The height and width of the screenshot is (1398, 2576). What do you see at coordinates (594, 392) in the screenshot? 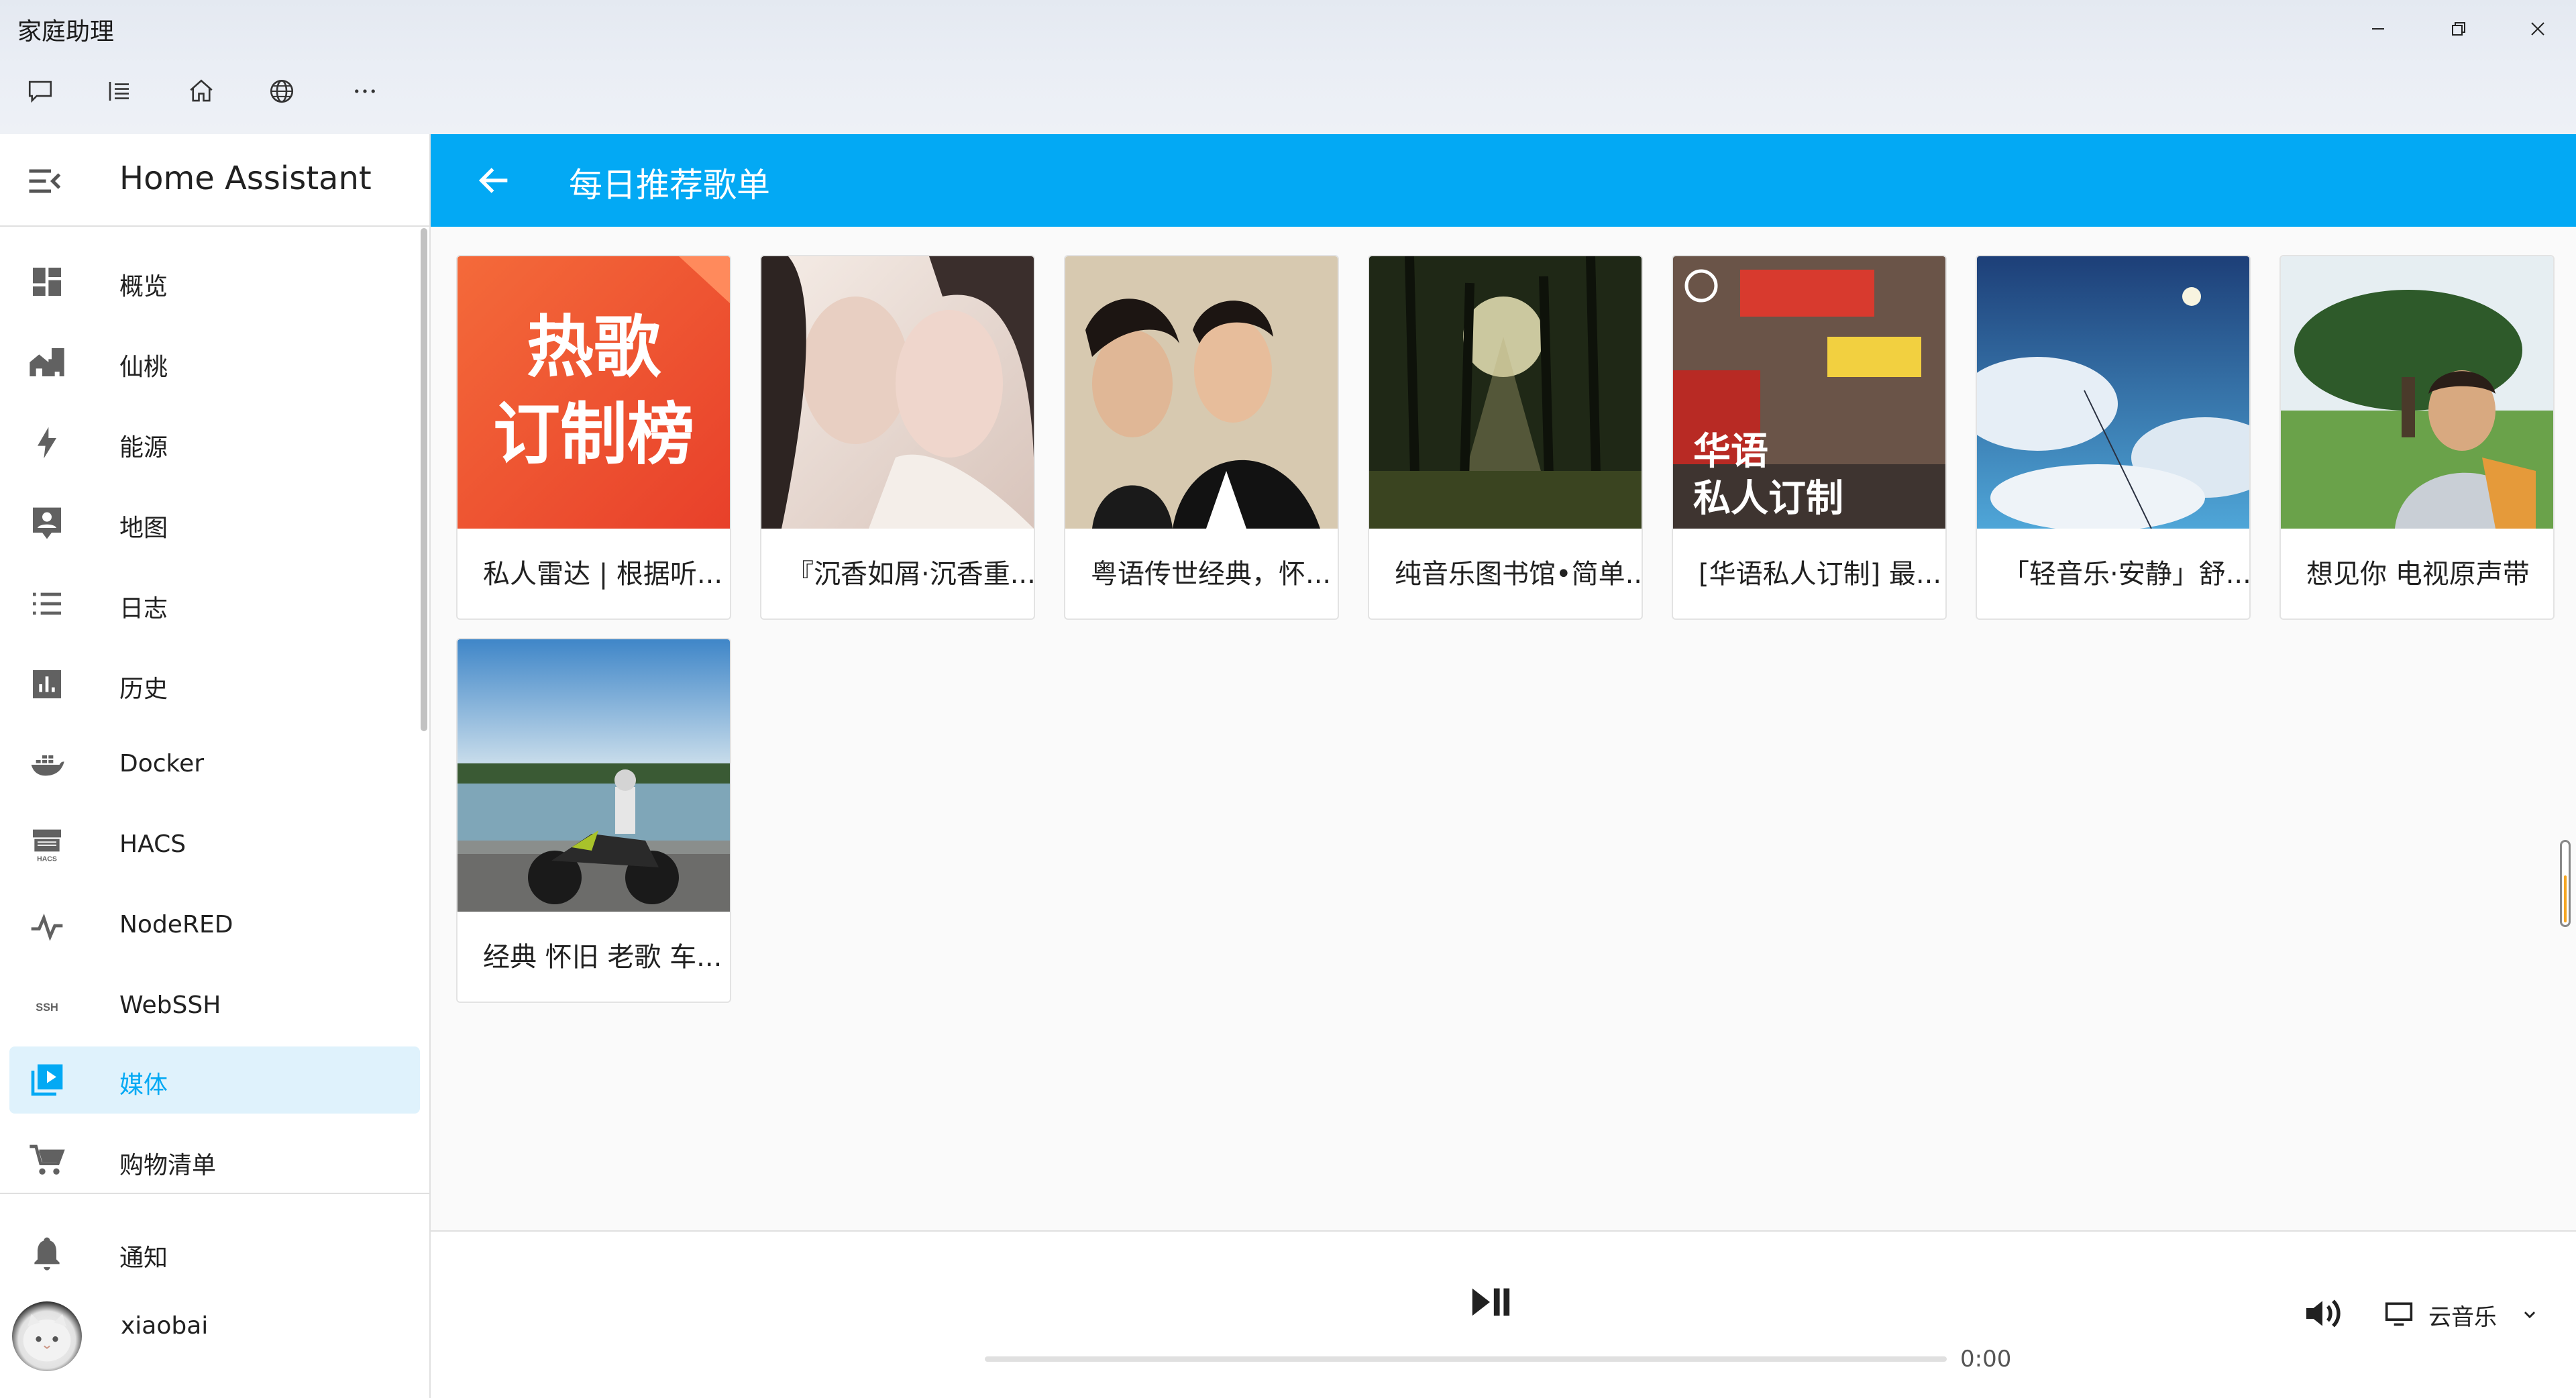
I see `playlist-cover: 热歌 订制榜` at bounding box center [594, 392].